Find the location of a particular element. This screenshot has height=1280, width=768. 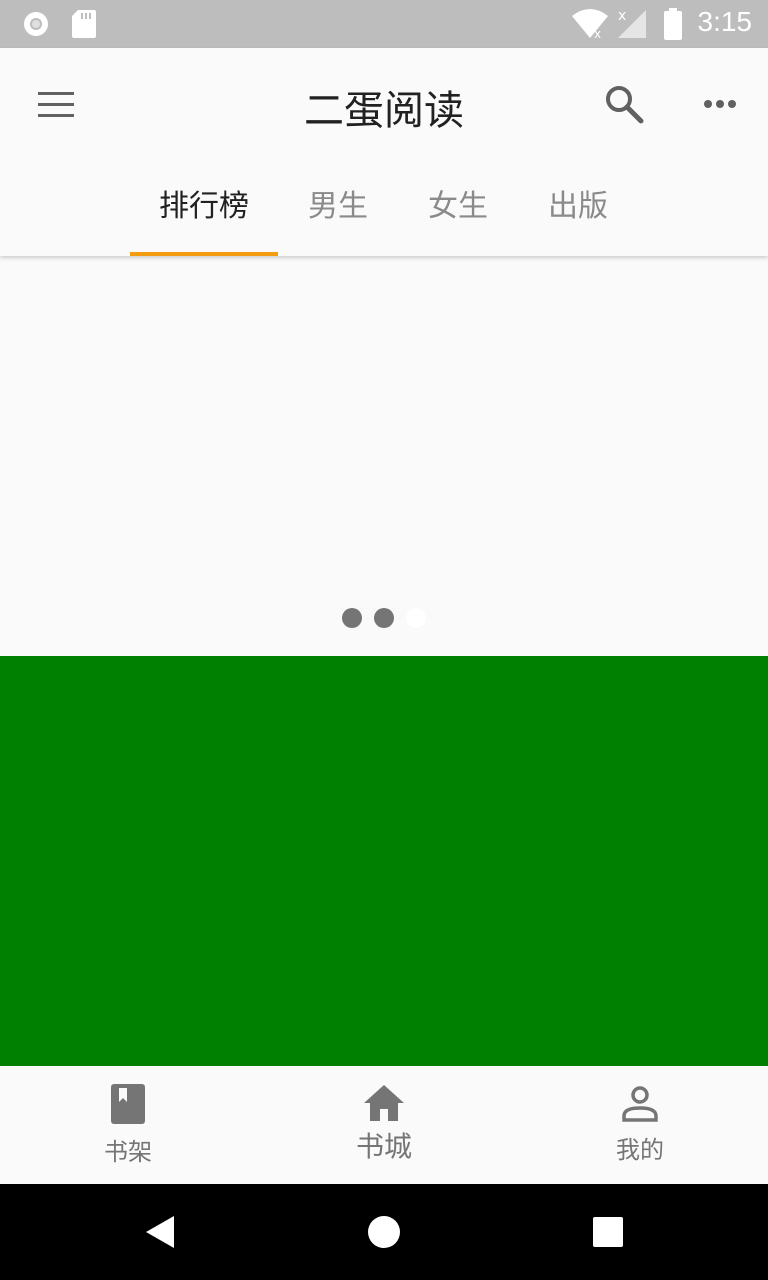

tab-bar: 排行榜 男生 女生 出版 is located at coordinates (384, 208).